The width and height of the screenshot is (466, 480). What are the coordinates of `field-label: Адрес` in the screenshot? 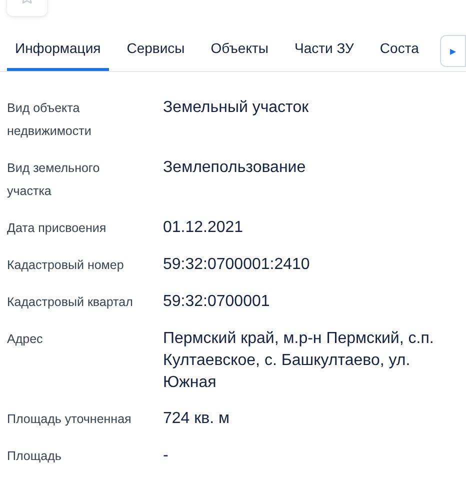 It's located at (25, 339).